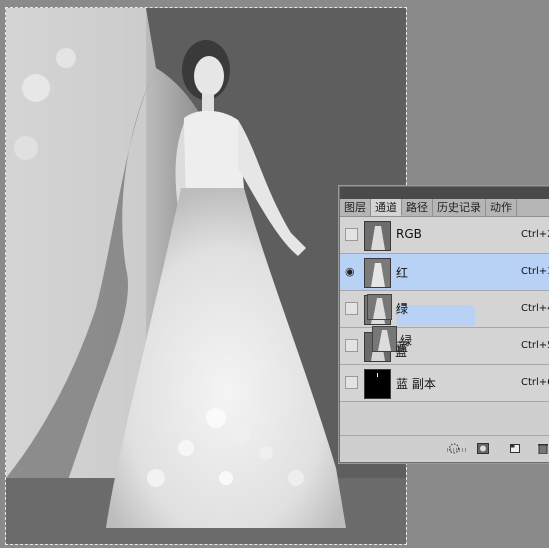 The width and height of the screenshot is (549, 548). Describe the element at coordinates (402, 310) in the screenshot. I see `channel-name: 绿` at that location.